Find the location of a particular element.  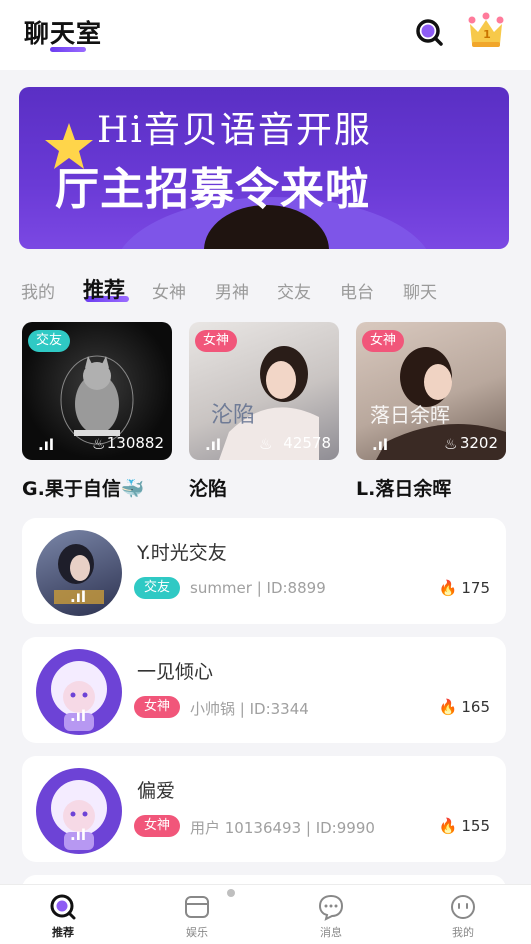

room-owner-id: summer | ID:8899 is located at coordinates (258, 588).